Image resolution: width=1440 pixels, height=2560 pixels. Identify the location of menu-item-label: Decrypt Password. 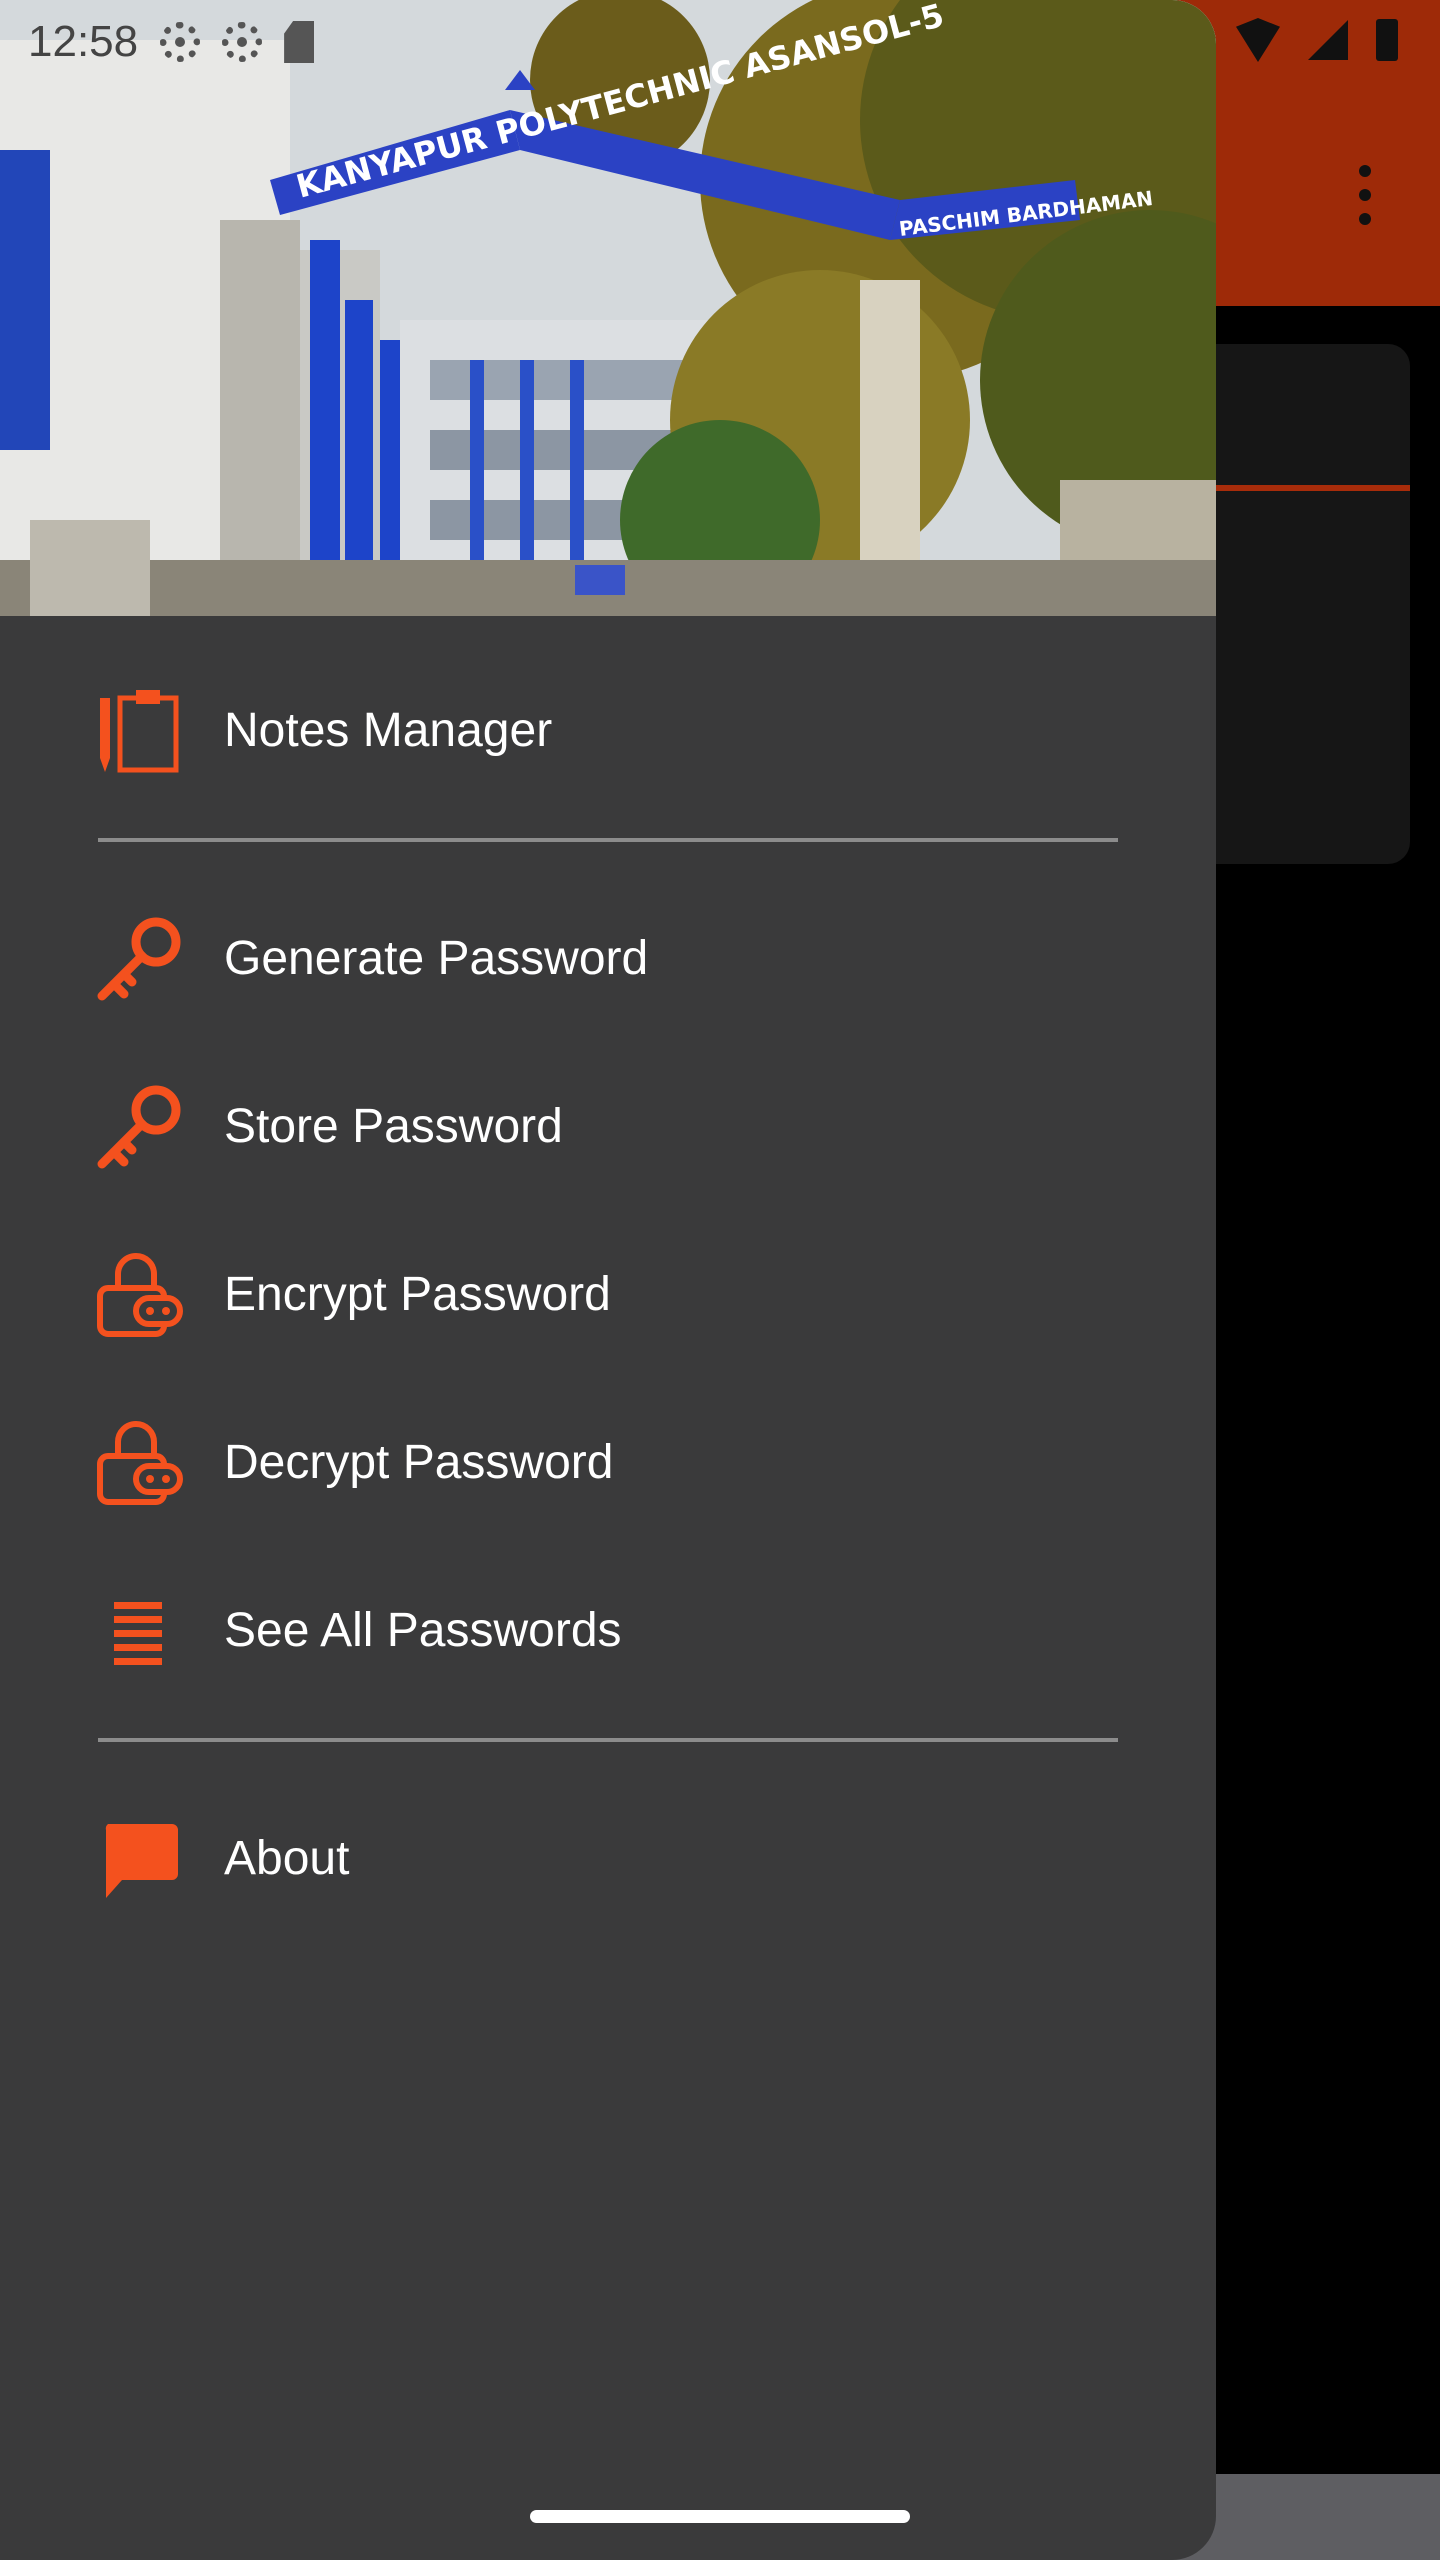
(419, 1462).